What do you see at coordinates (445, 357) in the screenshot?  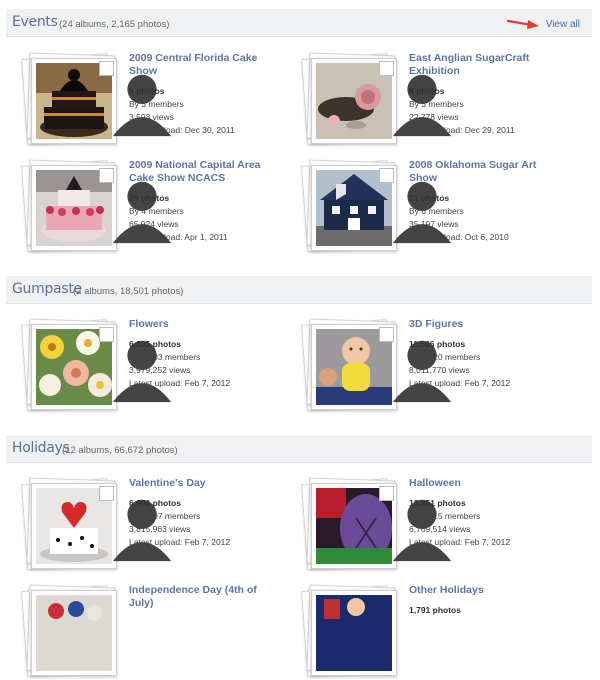 I see `album-members: By 3,220 members` at bounding box center [445, 357].